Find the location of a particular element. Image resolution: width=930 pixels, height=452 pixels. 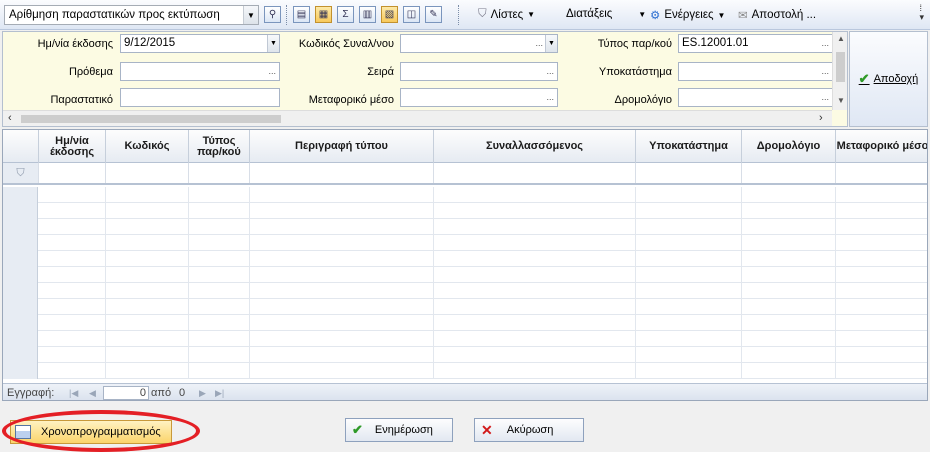

document-field is located at coordinates (200, 97).